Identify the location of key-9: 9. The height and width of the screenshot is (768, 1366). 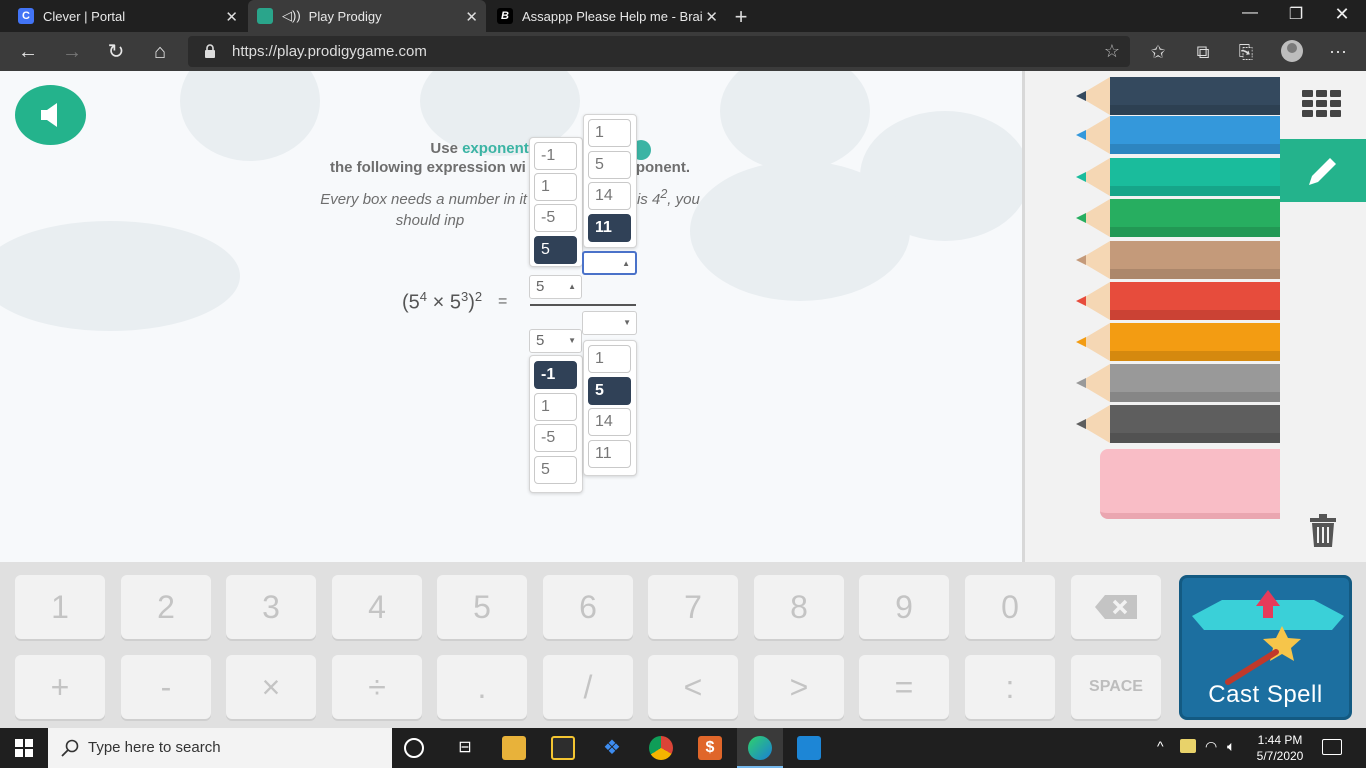
(904, 607).